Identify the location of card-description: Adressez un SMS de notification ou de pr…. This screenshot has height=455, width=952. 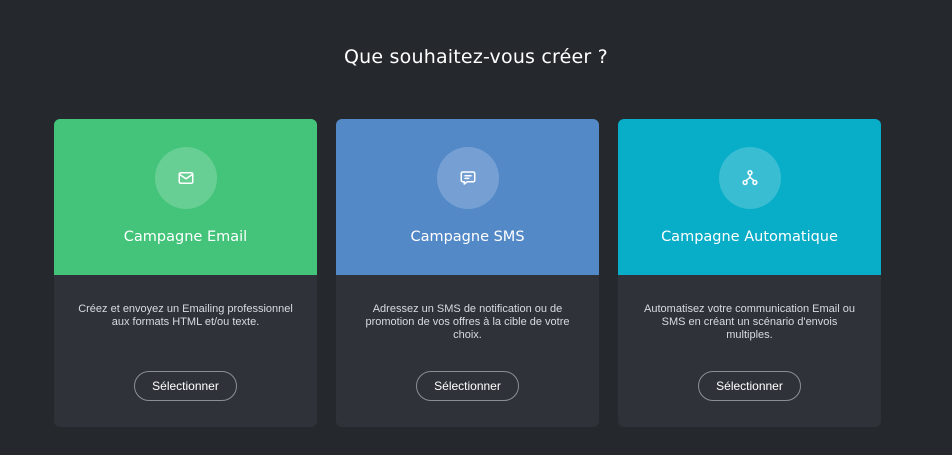
(467, 322).